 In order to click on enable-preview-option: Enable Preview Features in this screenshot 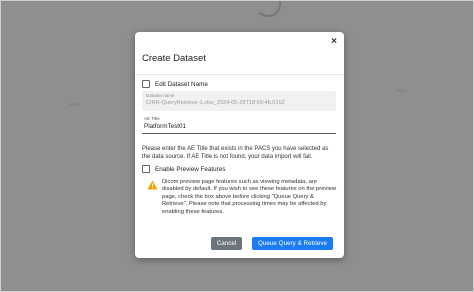, I will do `click(183, 169)`.